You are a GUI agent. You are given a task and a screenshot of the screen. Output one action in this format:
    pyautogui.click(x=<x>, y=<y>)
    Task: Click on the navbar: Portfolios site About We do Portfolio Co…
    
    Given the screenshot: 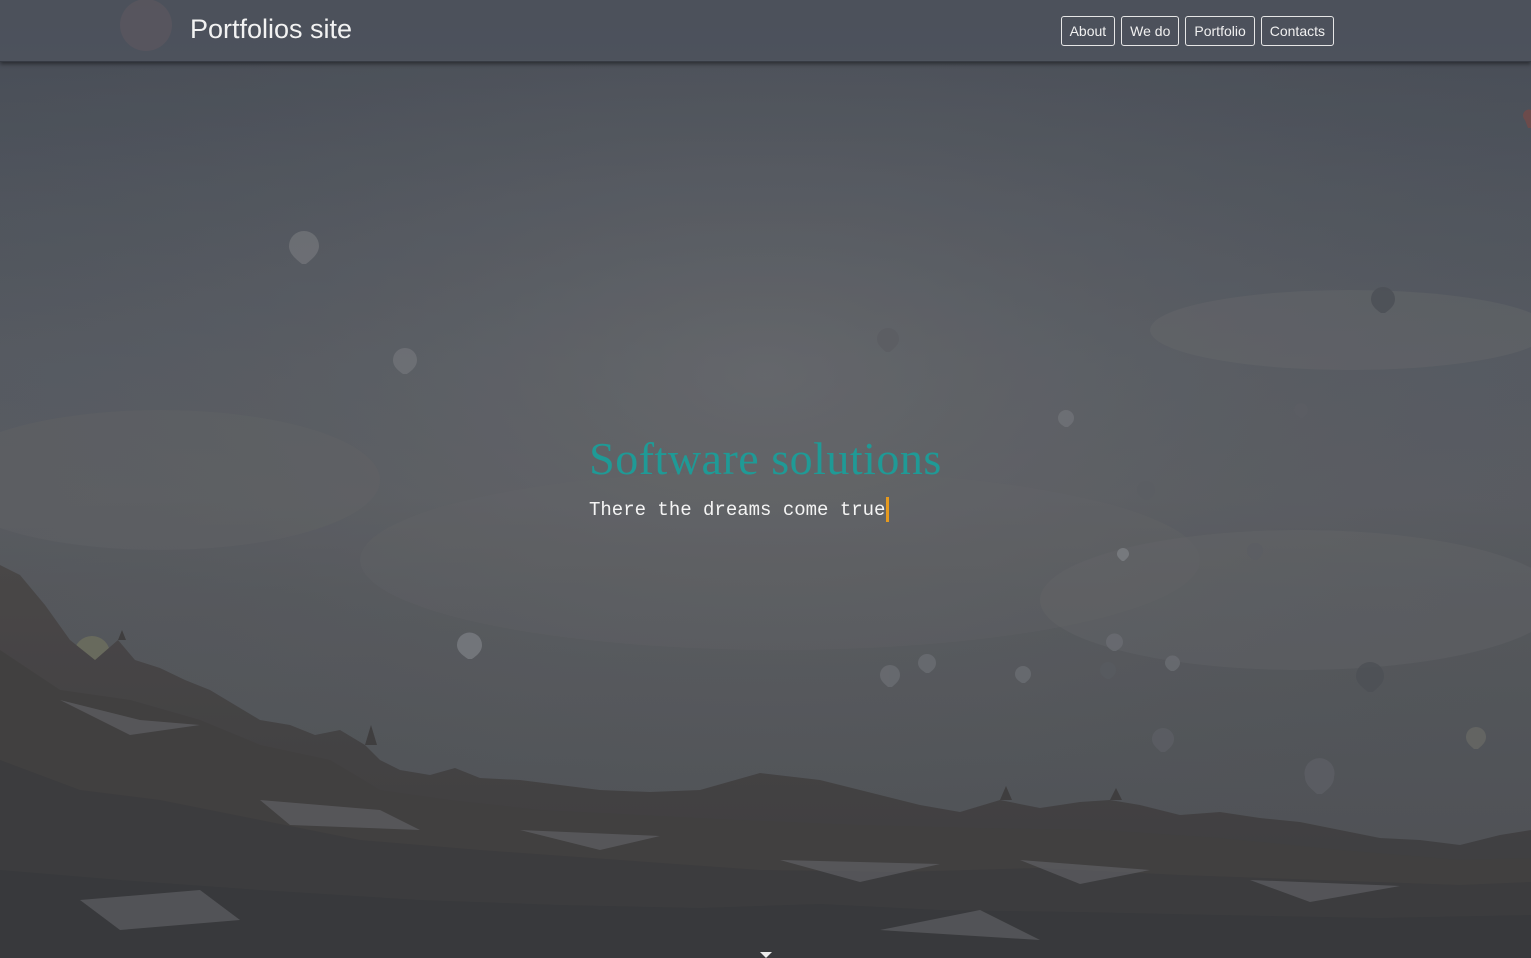 What is the action you would take?
    pyautogui.click(x=765, y=31)
    